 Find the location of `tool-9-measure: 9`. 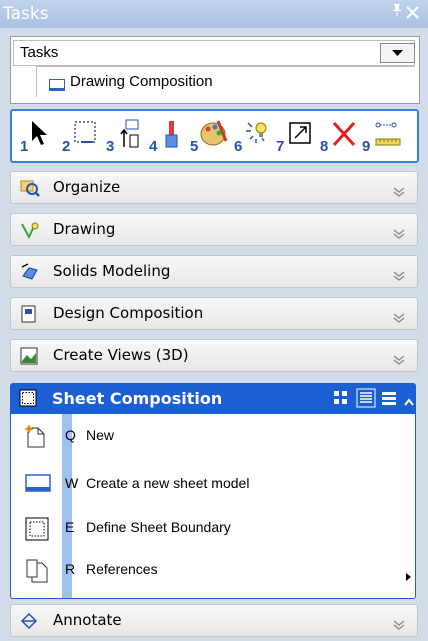

tool-9-measure: 9 is located at coordinates (382, 137).